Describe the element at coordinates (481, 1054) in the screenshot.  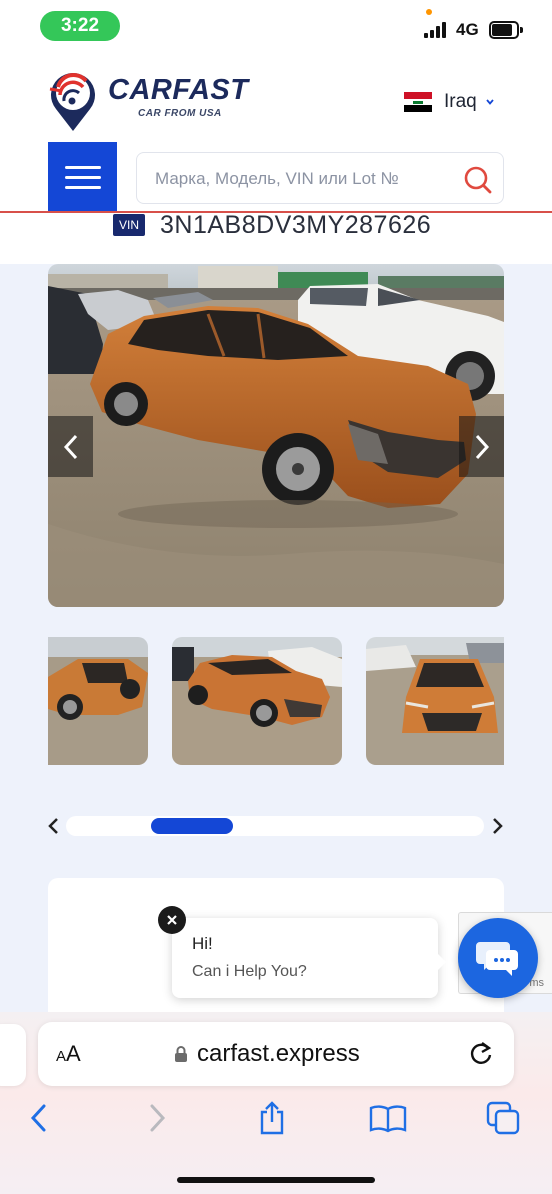
I see `reload-icon` at that location.